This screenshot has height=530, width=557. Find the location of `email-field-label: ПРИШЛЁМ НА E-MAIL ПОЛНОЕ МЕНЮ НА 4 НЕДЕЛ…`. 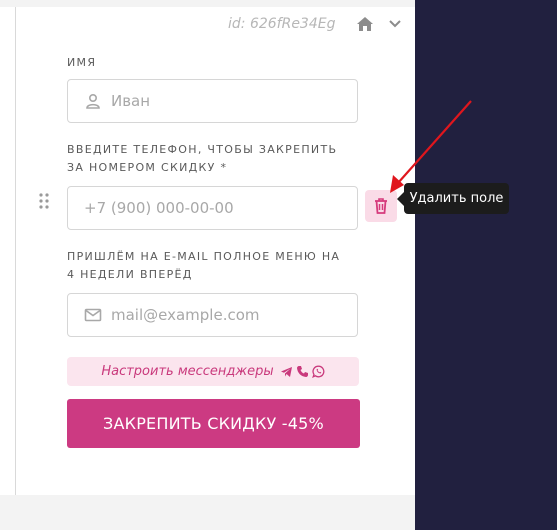

email-field-label: ПРИШЛЁМ НА E-MAIL ПОЛНОЕ МЕНЮ НА 4 НЕДЕЛ… is located at coordinates (204, 265).